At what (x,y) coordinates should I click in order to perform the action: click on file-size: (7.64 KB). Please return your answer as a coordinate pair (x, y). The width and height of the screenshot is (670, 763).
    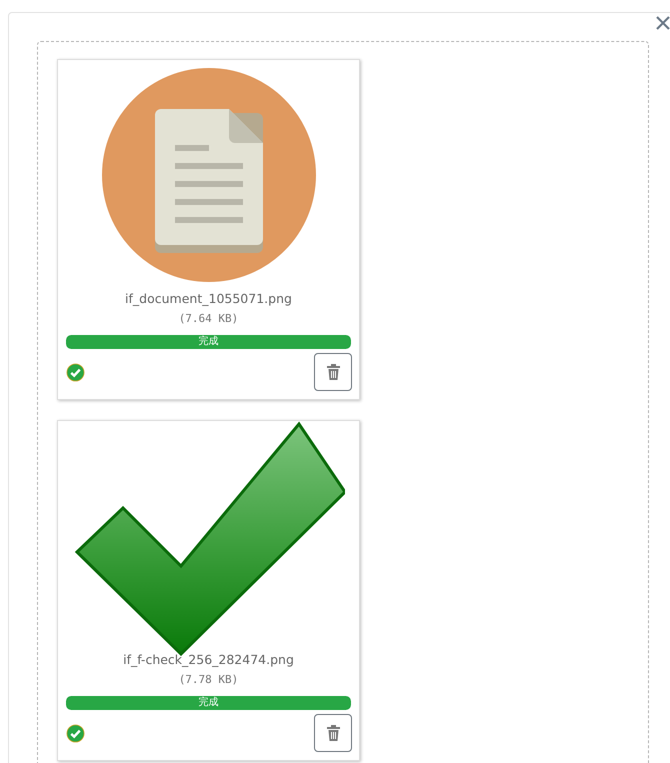
    Looking at the image, I should click on (208, 319).